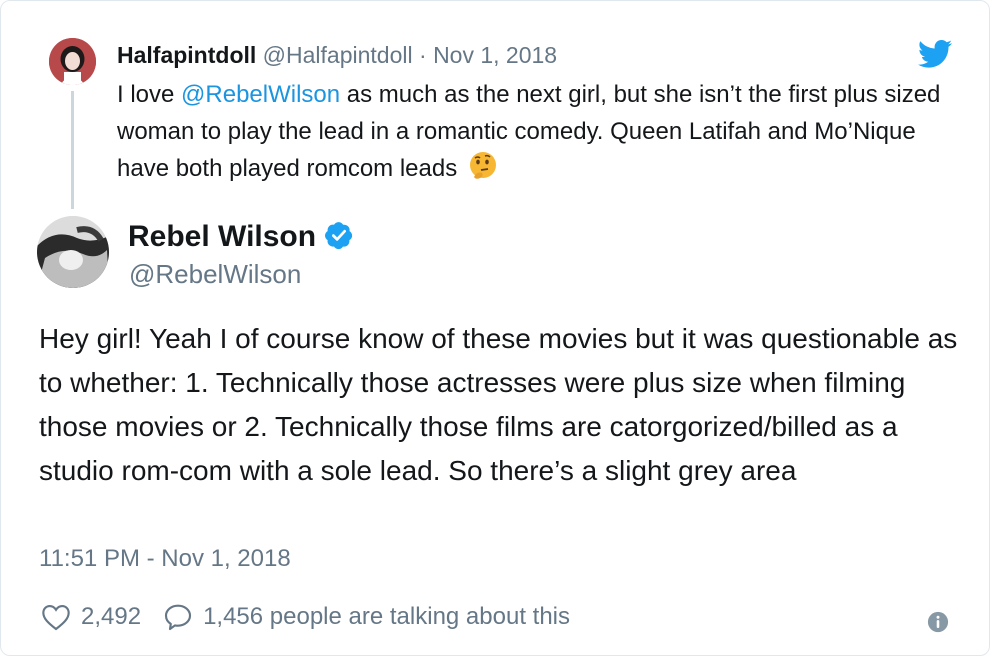 This screenshot has width=994, height=660. Describe the element at coordinates (938, 622) in the screenshot. I see `info-icon` at that location.